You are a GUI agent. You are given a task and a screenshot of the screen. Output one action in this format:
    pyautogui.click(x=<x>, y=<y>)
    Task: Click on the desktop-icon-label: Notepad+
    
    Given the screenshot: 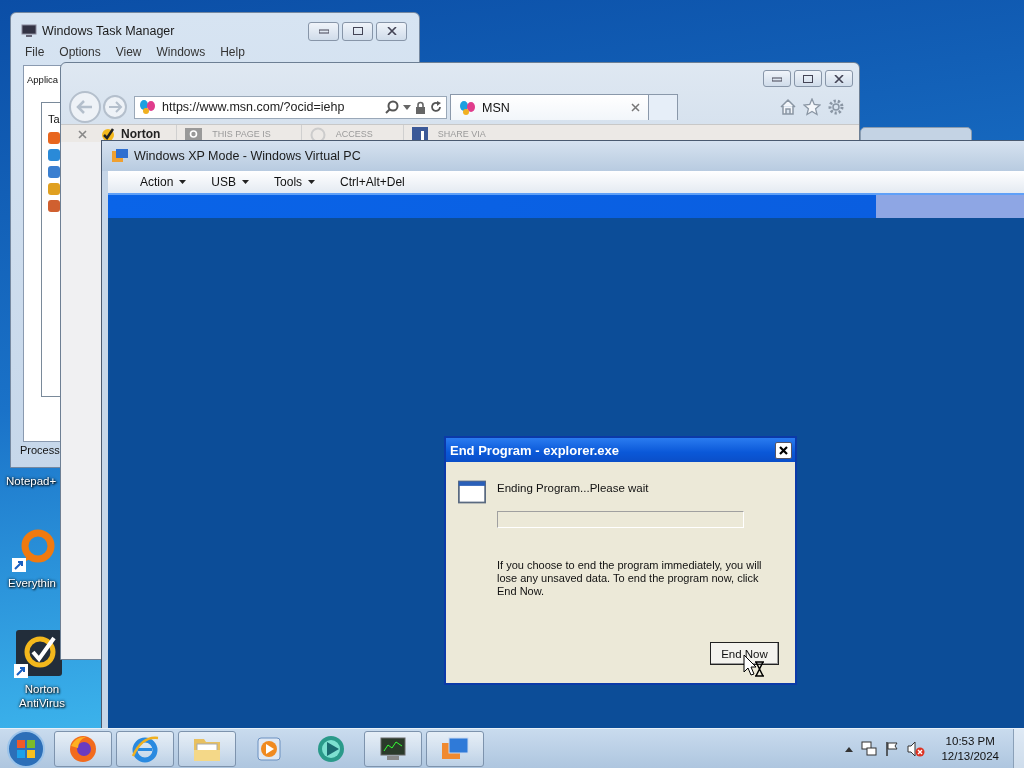 What is the action you would take?
    pyautogui.click(x=31, y=481)
    